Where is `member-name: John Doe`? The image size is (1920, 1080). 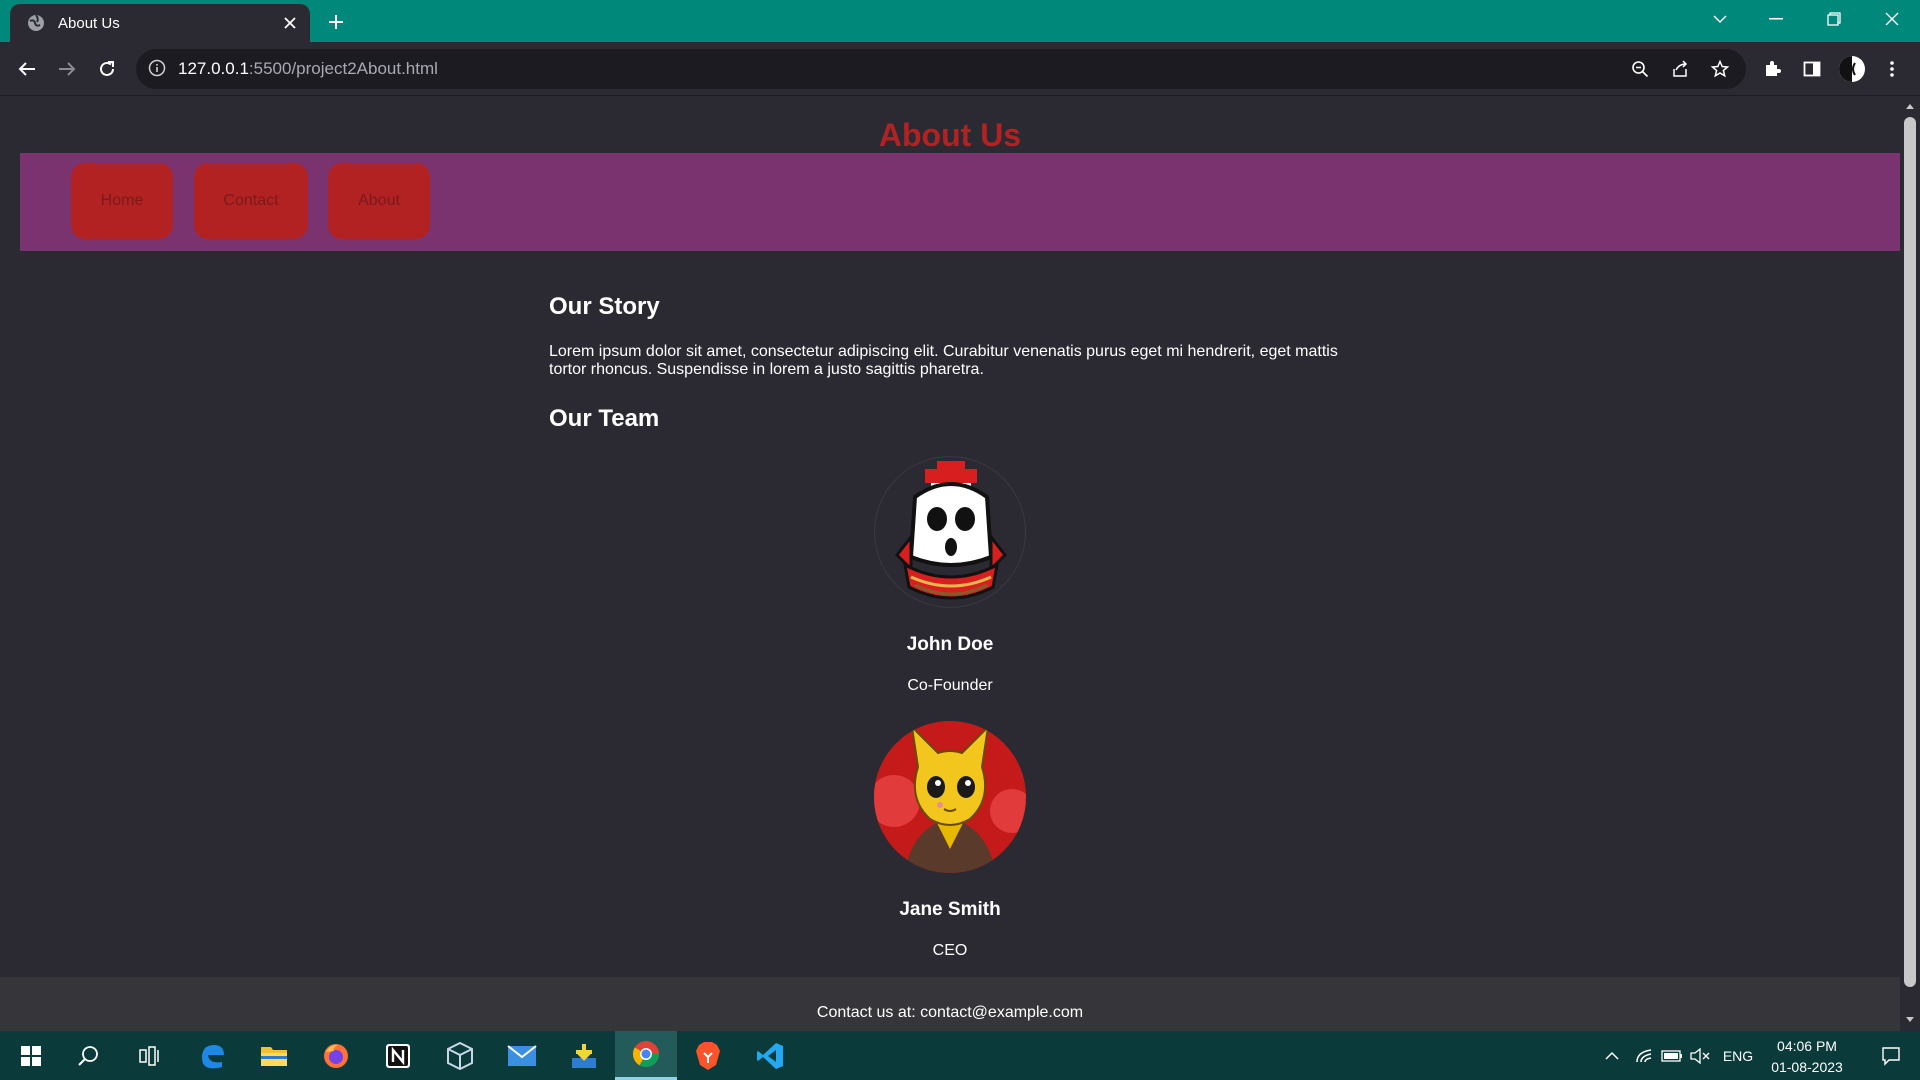
member-name: John Doe is located at coordinates (950, 644).